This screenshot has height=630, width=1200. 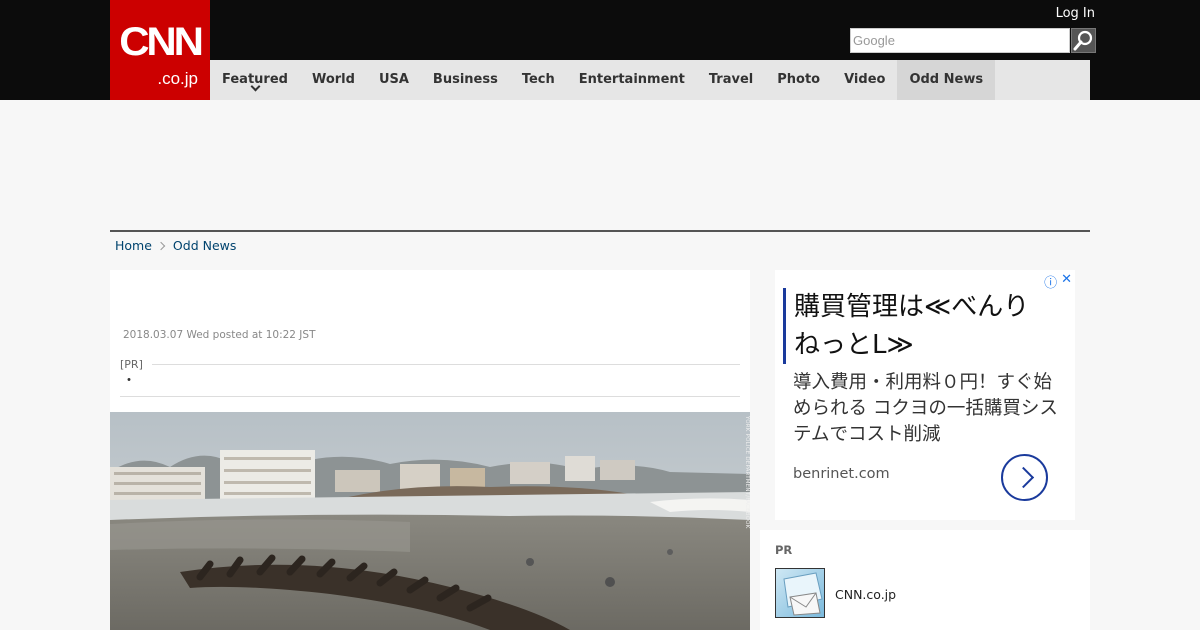 I want to click on nav-item-label: Odd News, so click(x=946, y=79).